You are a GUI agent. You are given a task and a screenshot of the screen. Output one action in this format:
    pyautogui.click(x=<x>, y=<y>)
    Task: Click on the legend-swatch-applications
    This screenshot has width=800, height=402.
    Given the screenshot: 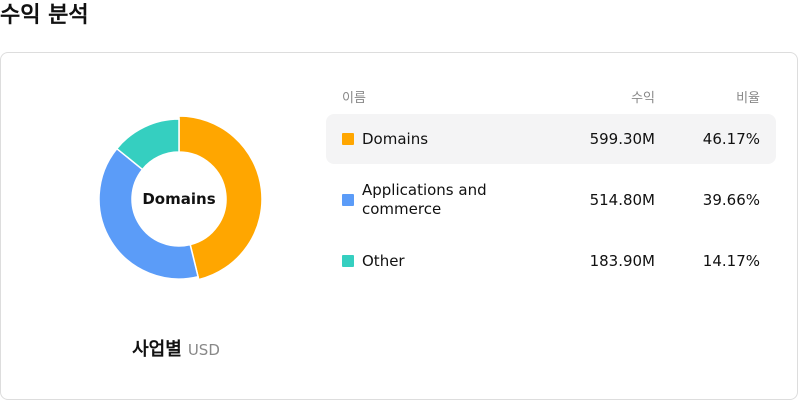 What is the action you would take?
    pyautogui.click(x=348, y=200)
    